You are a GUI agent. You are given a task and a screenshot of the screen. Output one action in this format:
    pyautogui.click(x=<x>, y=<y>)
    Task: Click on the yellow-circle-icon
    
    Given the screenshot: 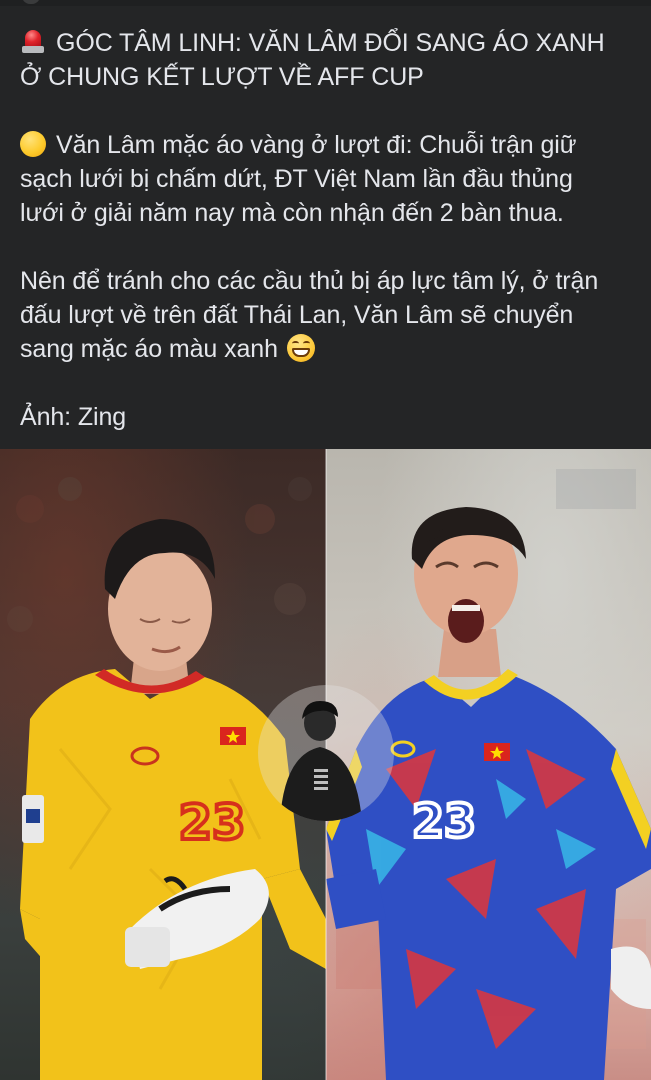 What is the action you would take?
    pyautogui.click(x=33, y=144)
    